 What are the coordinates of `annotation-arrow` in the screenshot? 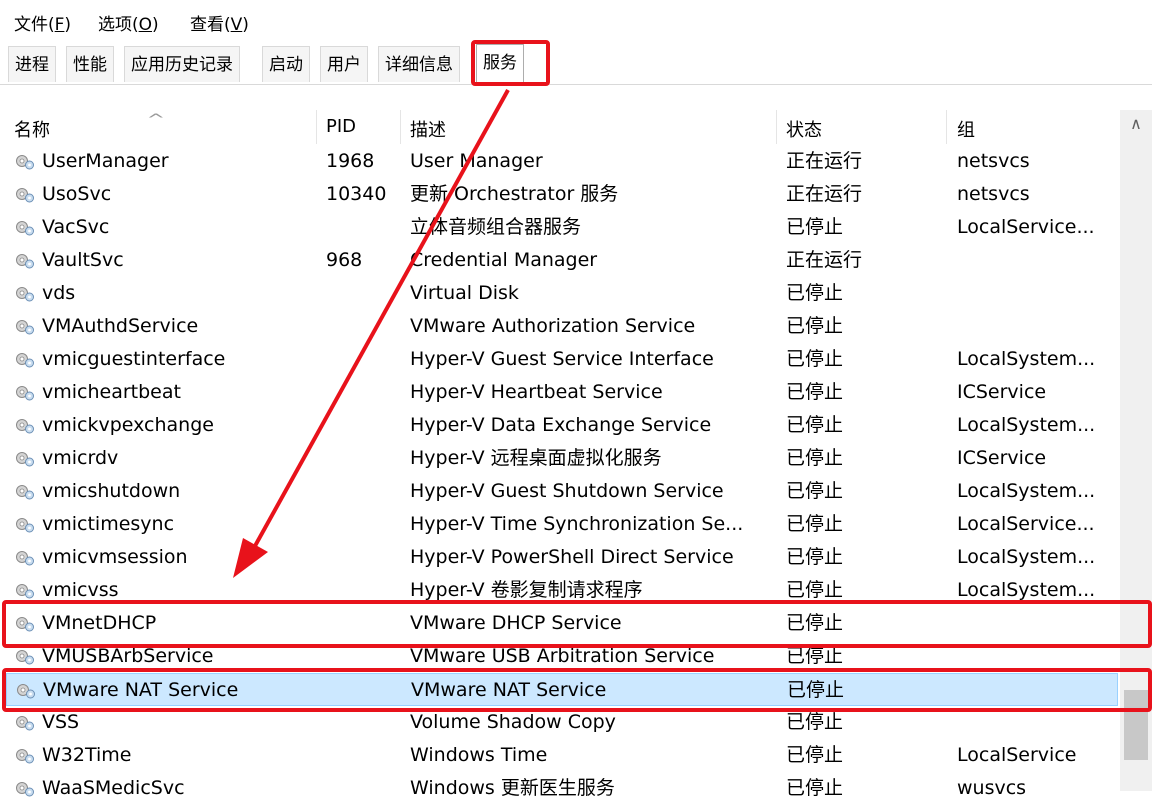 It's located at (371, 333).